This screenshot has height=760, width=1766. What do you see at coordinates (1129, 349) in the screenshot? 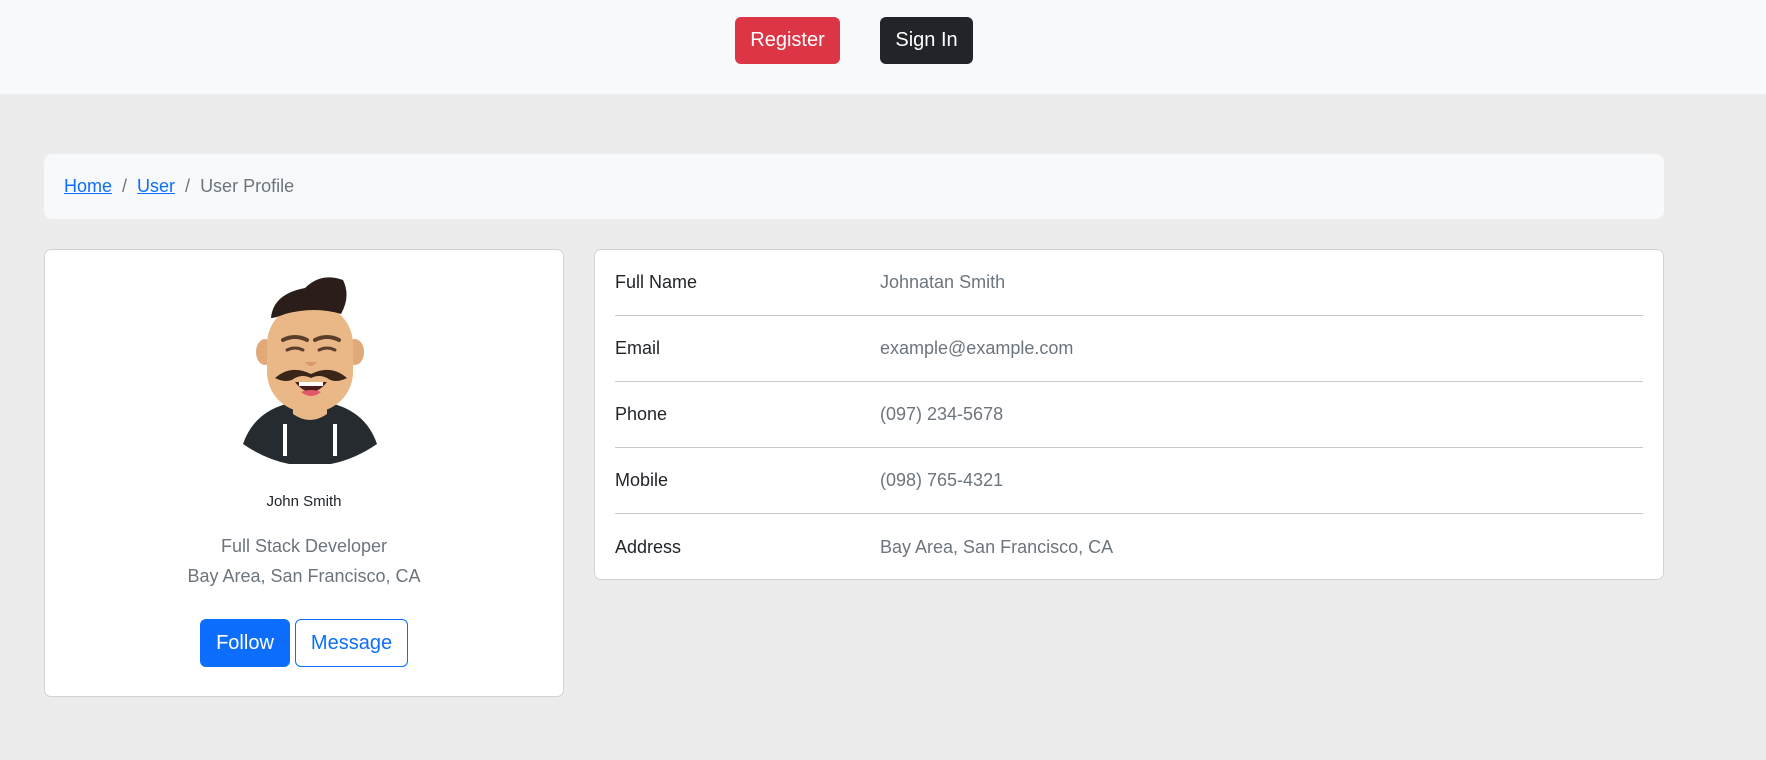
I see `detail-row-email: Email example@example.com` at bounding box center [1129, 349].